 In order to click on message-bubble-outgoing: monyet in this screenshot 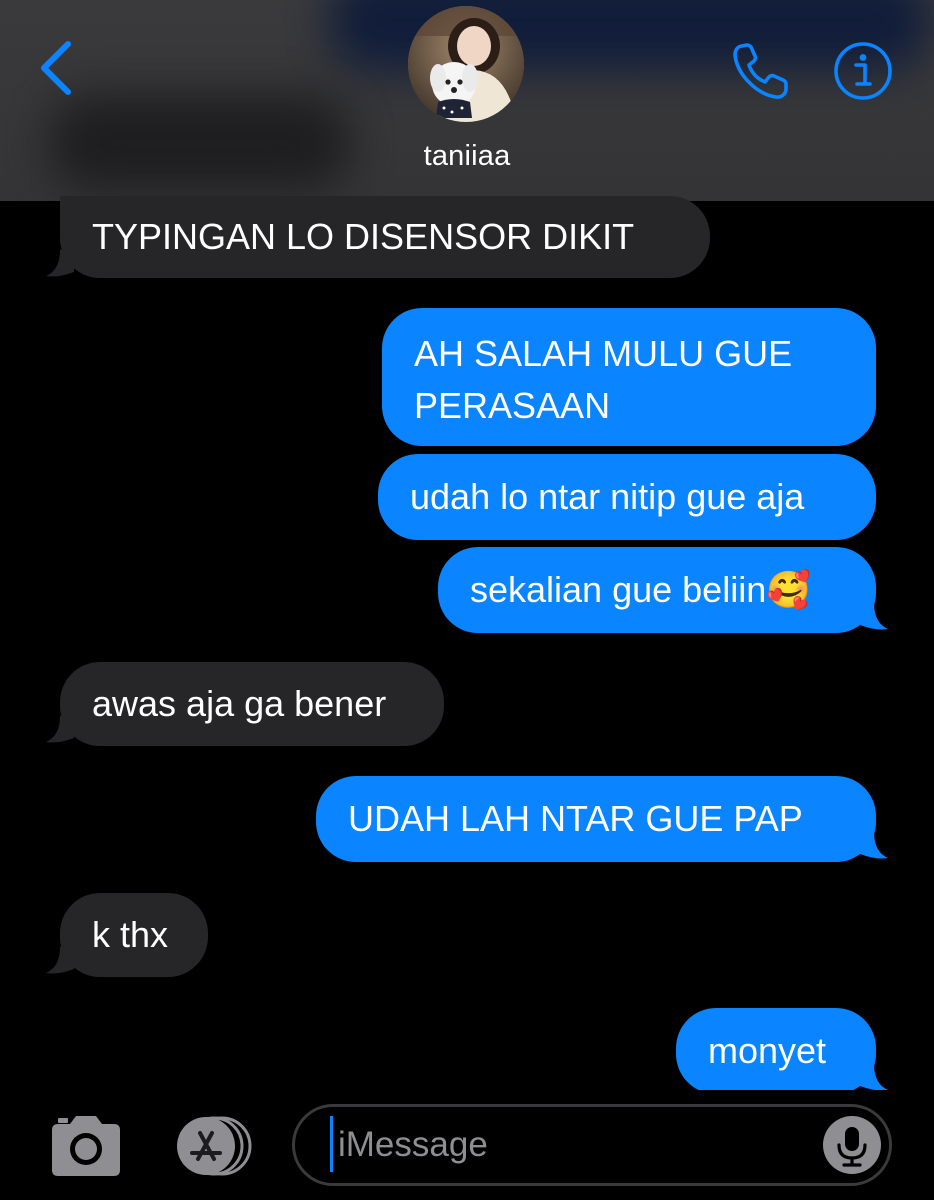, I will do `click(776, 1051)`.